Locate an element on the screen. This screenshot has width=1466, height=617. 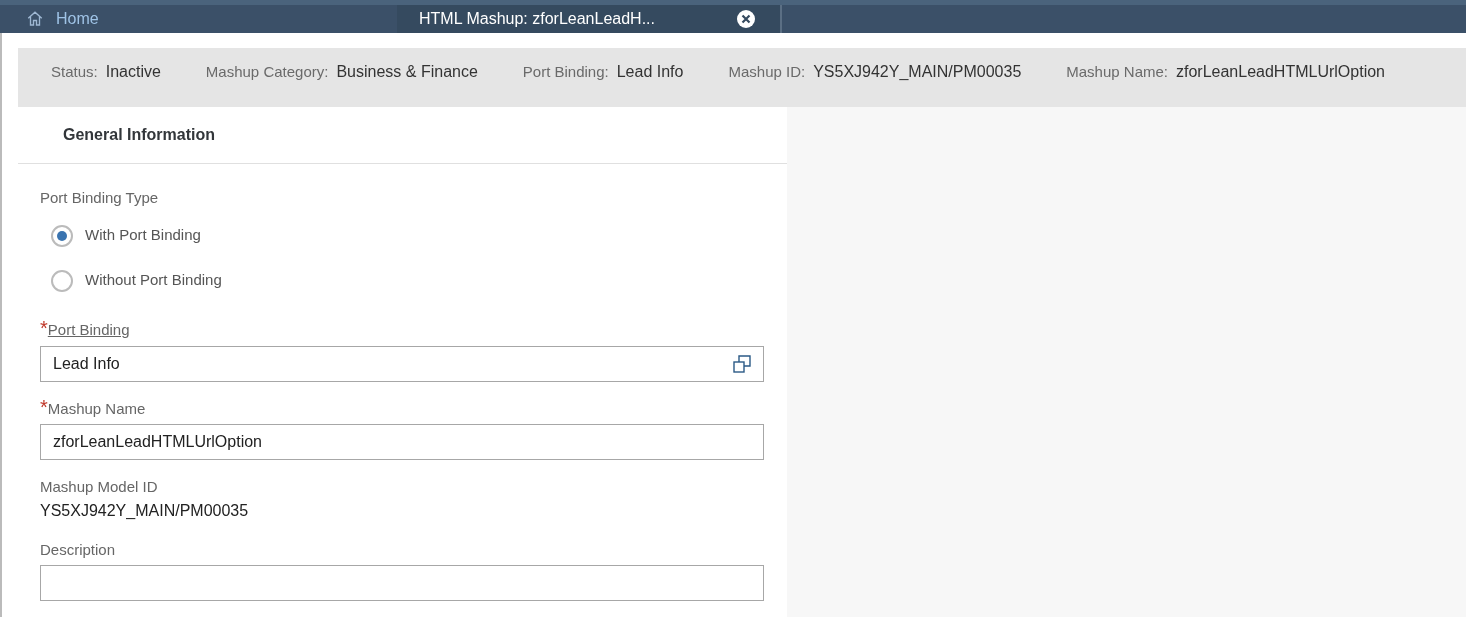
header-label: Port Binding: is located at coordinates (565, 71).